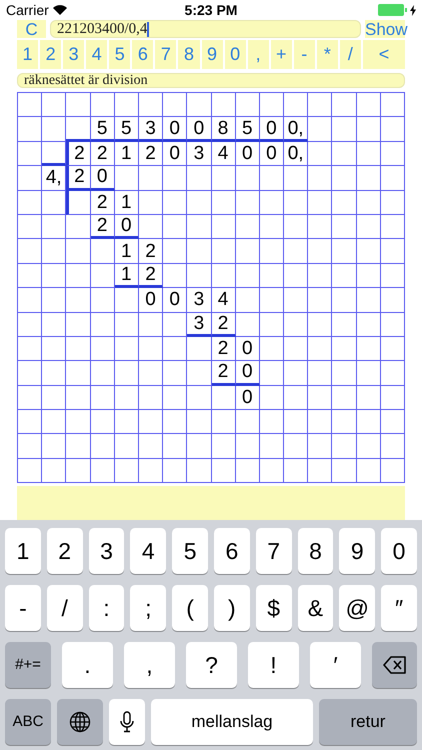 The image size is (422, 750). Describe the element at coordinates (87, 665) in the screenshot. I see `keyboard-key: .` at that location.